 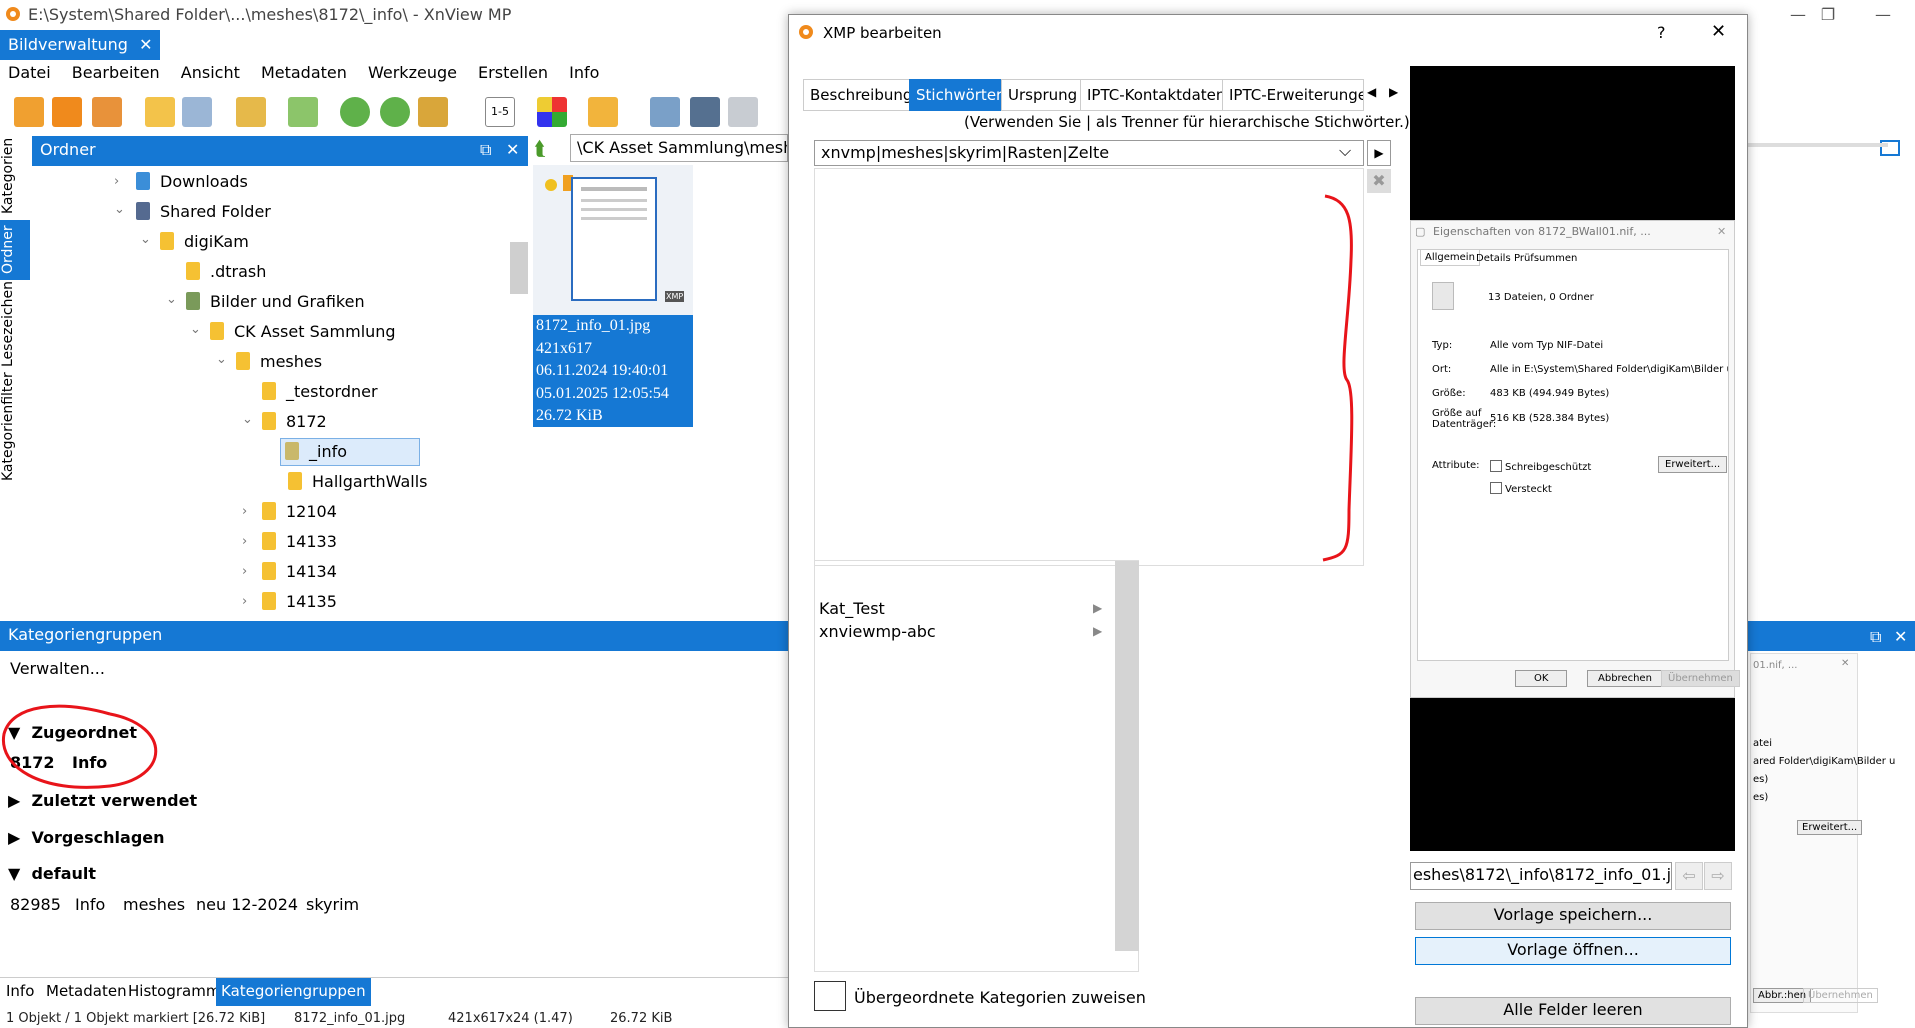 I want to click on tab-bildverwaltung: Bildverwaltung ✕, so click(x=80, y=45).